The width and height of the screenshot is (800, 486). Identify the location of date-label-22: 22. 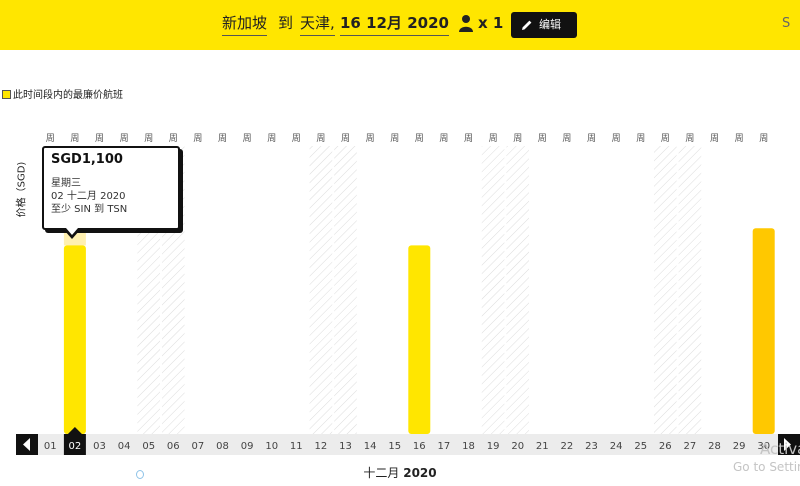
(567, 446).